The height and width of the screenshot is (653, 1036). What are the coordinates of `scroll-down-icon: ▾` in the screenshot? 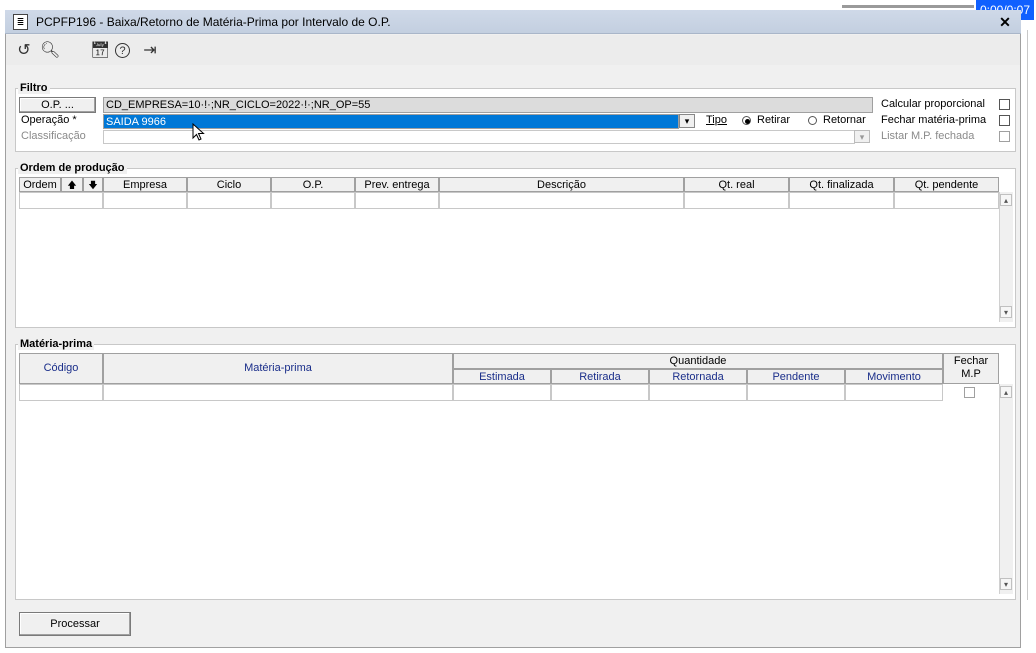 It's located at (1006, 312).